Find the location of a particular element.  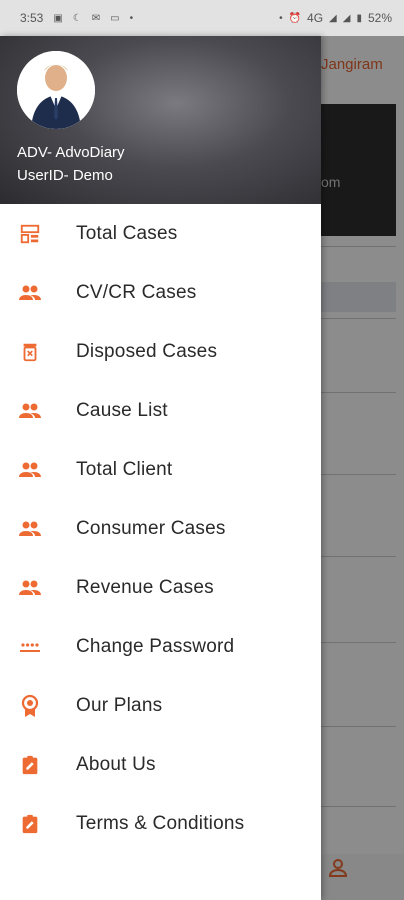

menu-item-our-plans: Our Plans is located at coordinates (160, 705).